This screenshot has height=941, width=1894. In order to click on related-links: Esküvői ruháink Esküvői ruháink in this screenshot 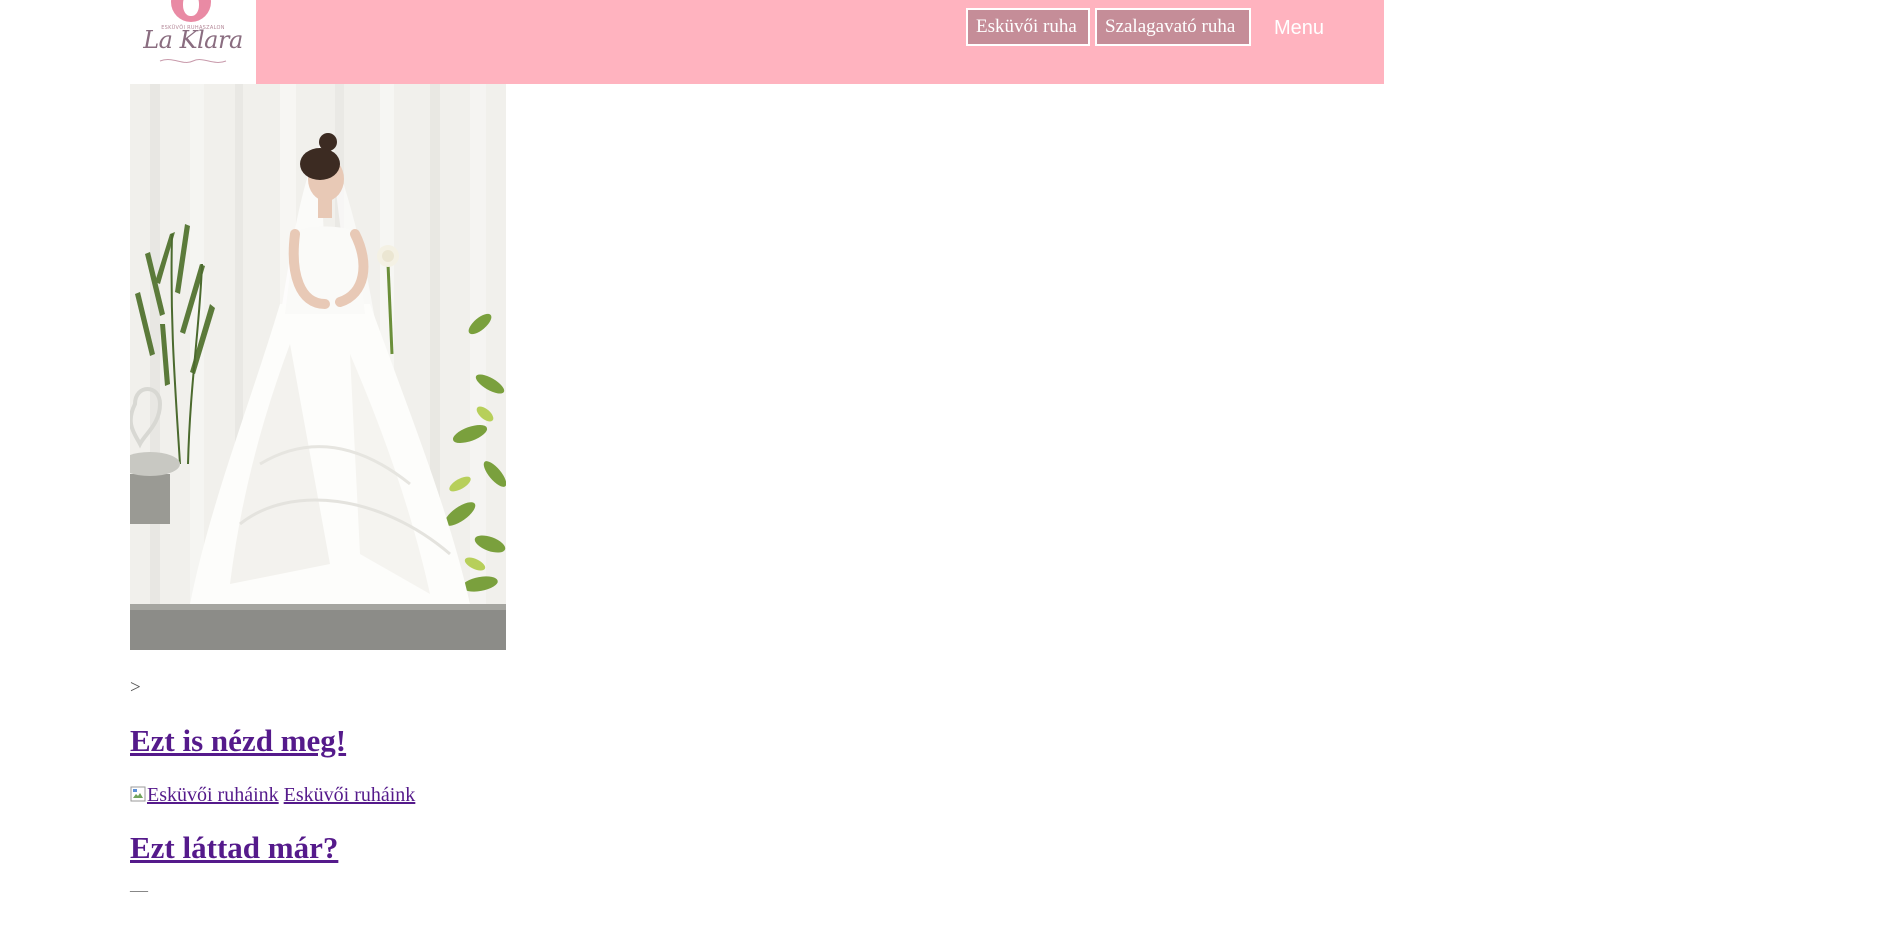, I will do `click(272, 795)`.